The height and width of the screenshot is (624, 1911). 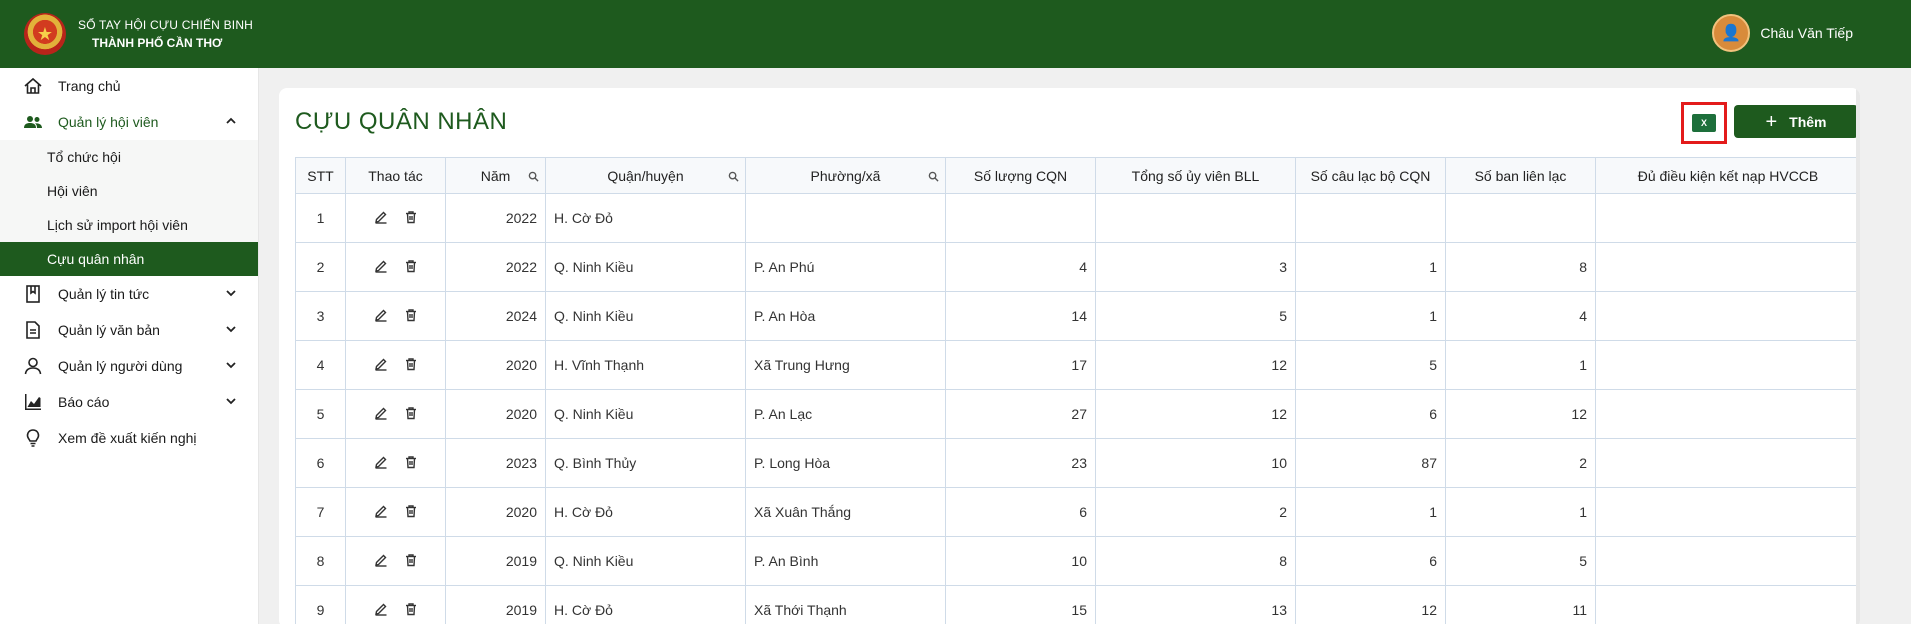 What do you see at coordinates (845, 175) in the screenshot?
I see `column-header-ward: Phường/xã` at bounding box center [845, 175].